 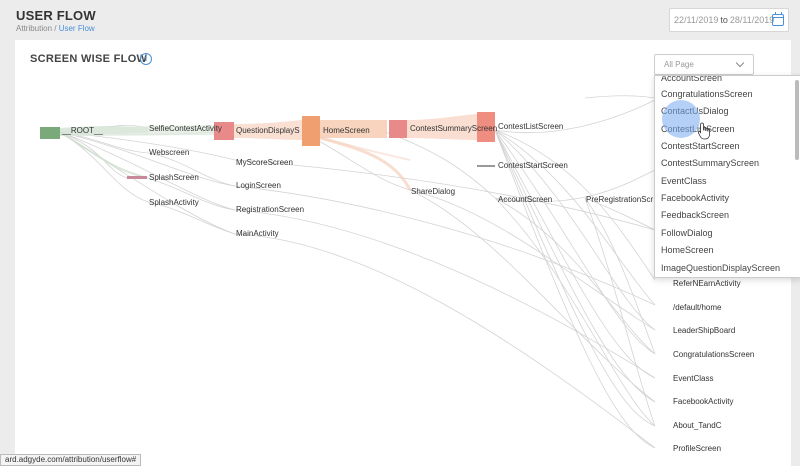 What do you see at coordinates (533, 166) in the screenshot?
I see `flow-node: ContestStartScreen` at bounding box center [533, 166].